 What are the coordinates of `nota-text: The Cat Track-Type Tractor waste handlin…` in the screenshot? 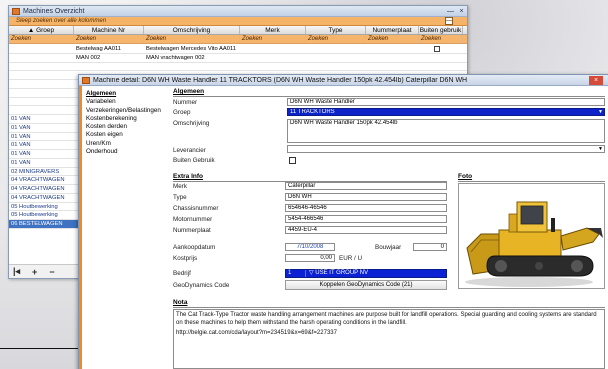 It's located at (386, 319).